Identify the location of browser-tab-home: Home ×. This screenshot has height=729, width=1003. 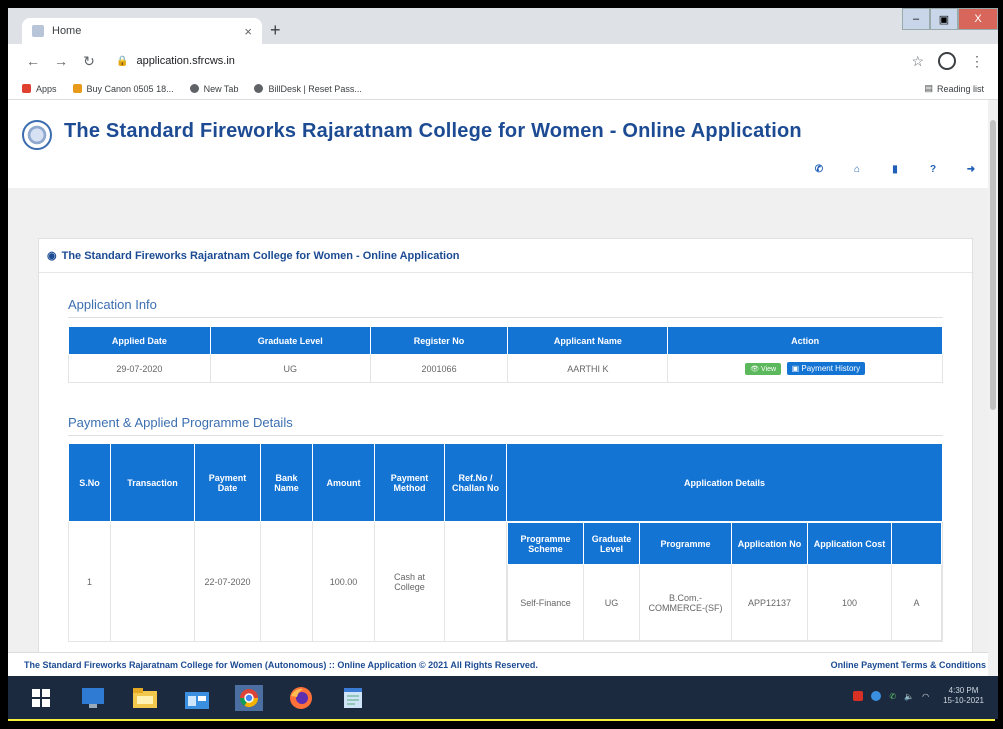
(142, 31).